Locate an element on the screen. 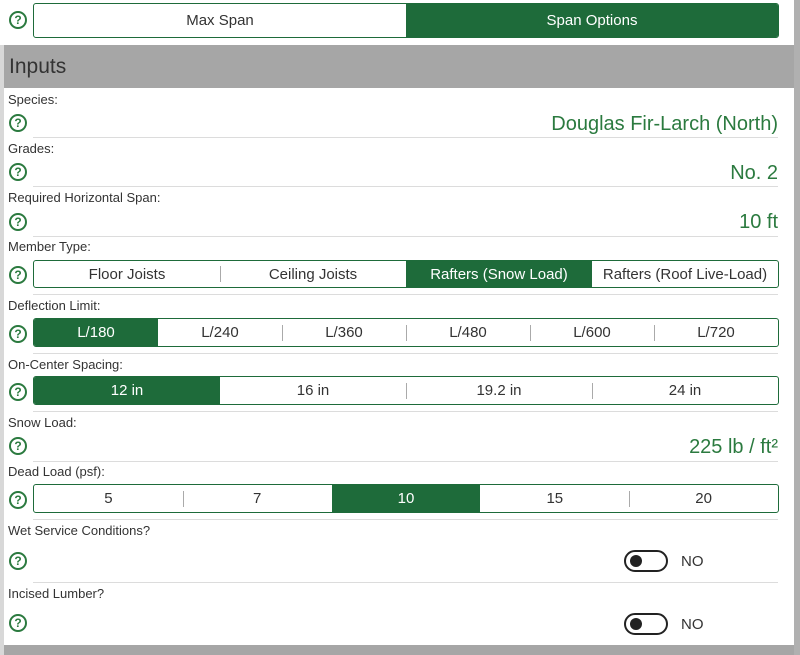 Image resolution: width=800 pixels, height=655 pixels. deflection-selector: L/180 L/240 L/360 L/480 L/600 L/720 is located at coordinates (406, 332).